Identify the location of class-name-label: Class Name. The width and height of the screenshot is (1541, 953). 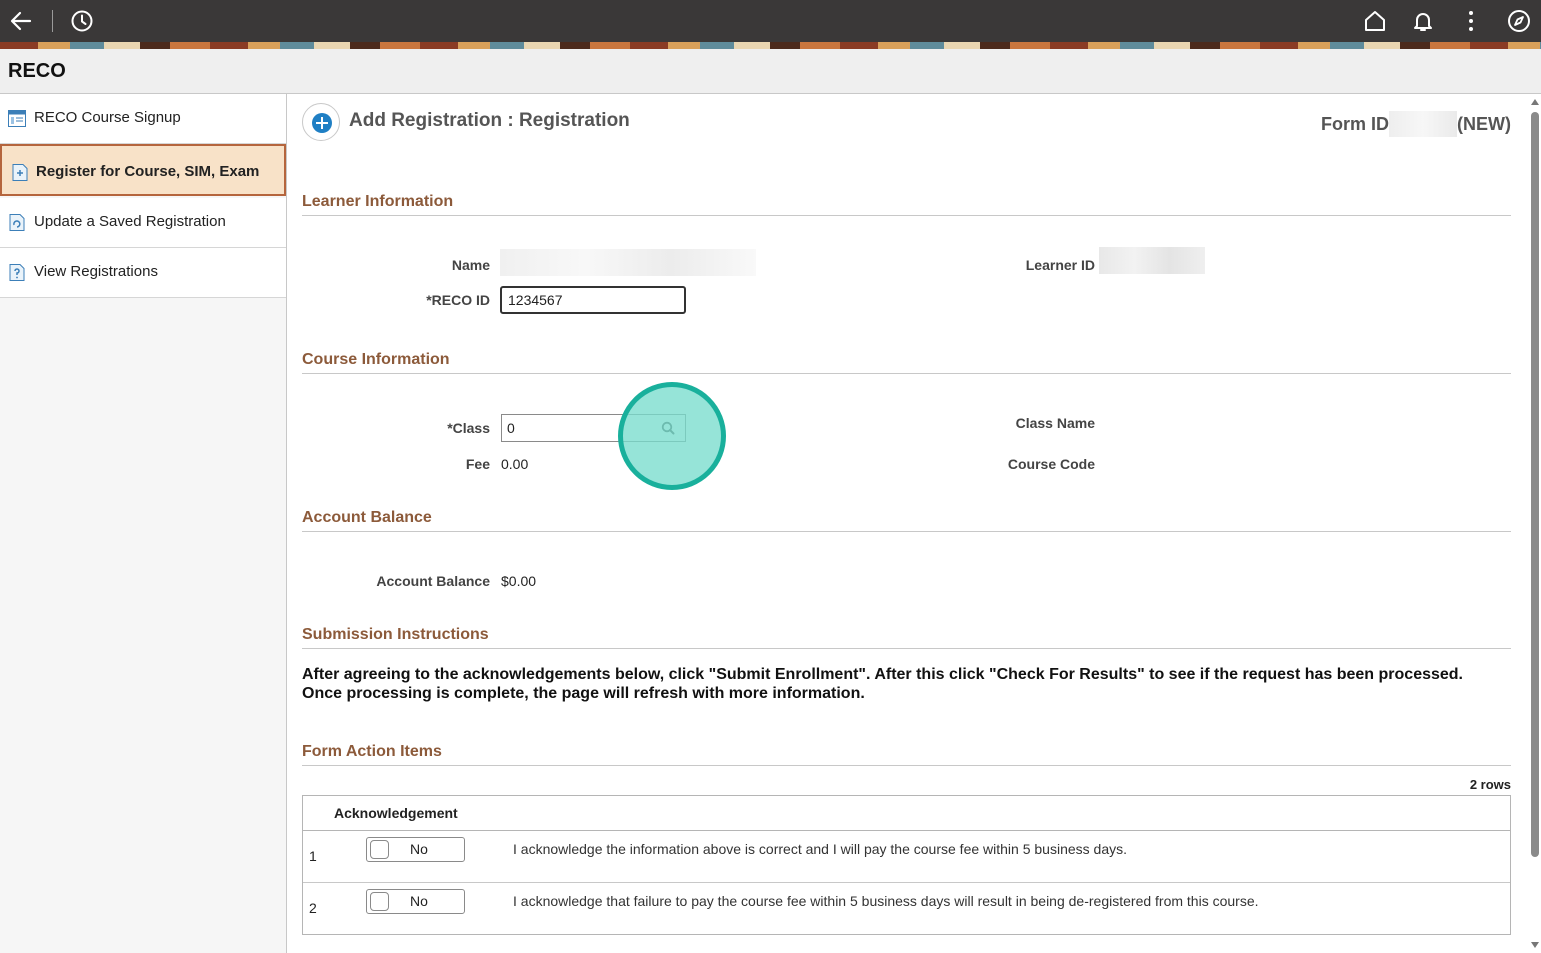
(1055, 423).